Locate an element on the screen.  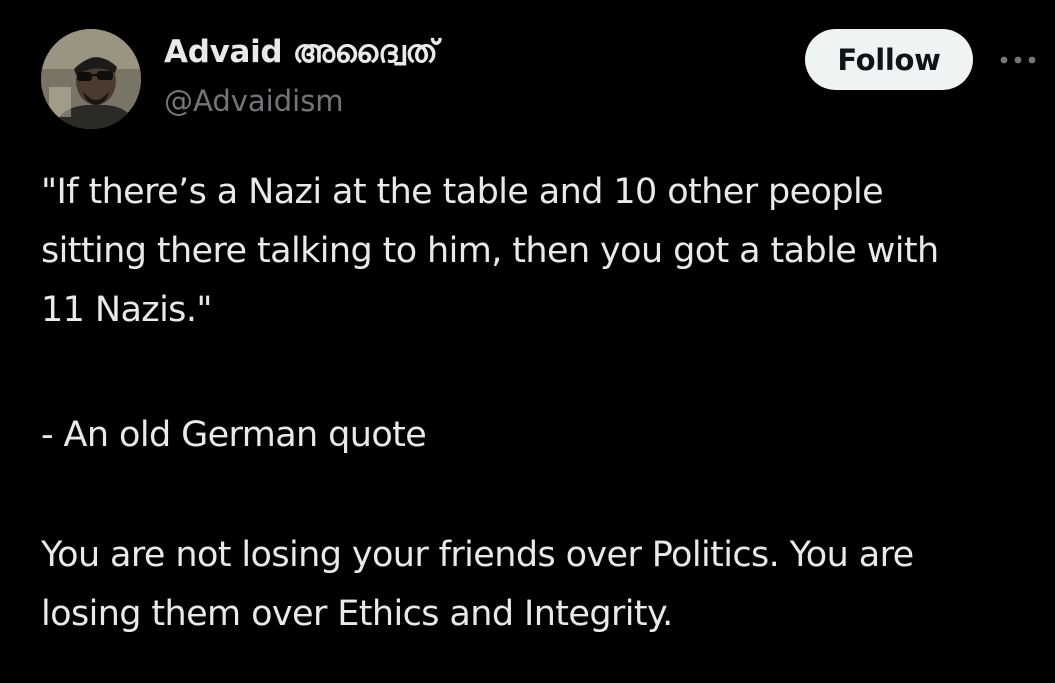
author-handle: @Advaidism is located at coordinates (254, 101).